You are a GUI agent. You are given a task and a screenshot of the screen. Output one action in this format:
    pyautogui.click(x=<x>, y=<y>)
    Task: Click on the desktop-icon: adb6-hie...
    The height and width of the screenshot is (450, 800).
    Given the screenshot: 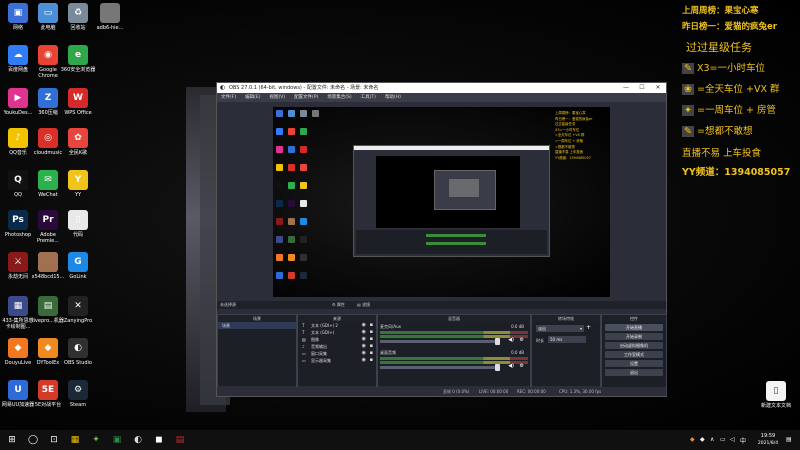 What is the action you would take?
    pyautogui.click(x=110, y=17)
    